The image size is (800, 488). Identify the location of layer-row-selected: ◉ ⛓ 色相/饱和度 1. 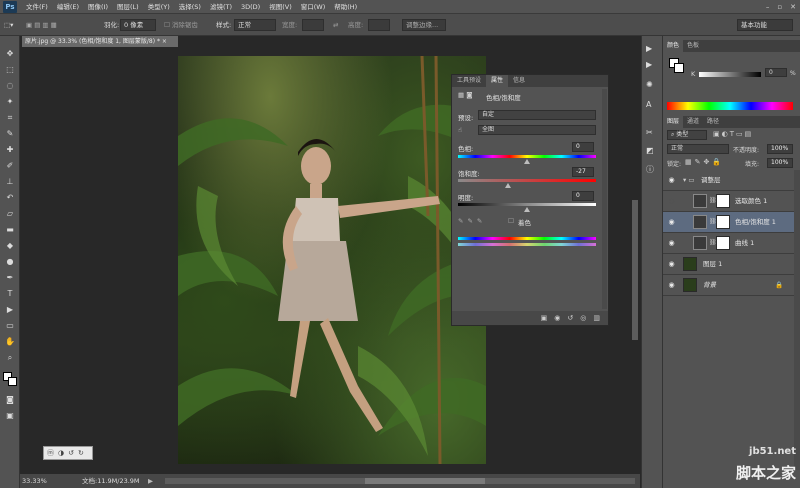
(728, 222).